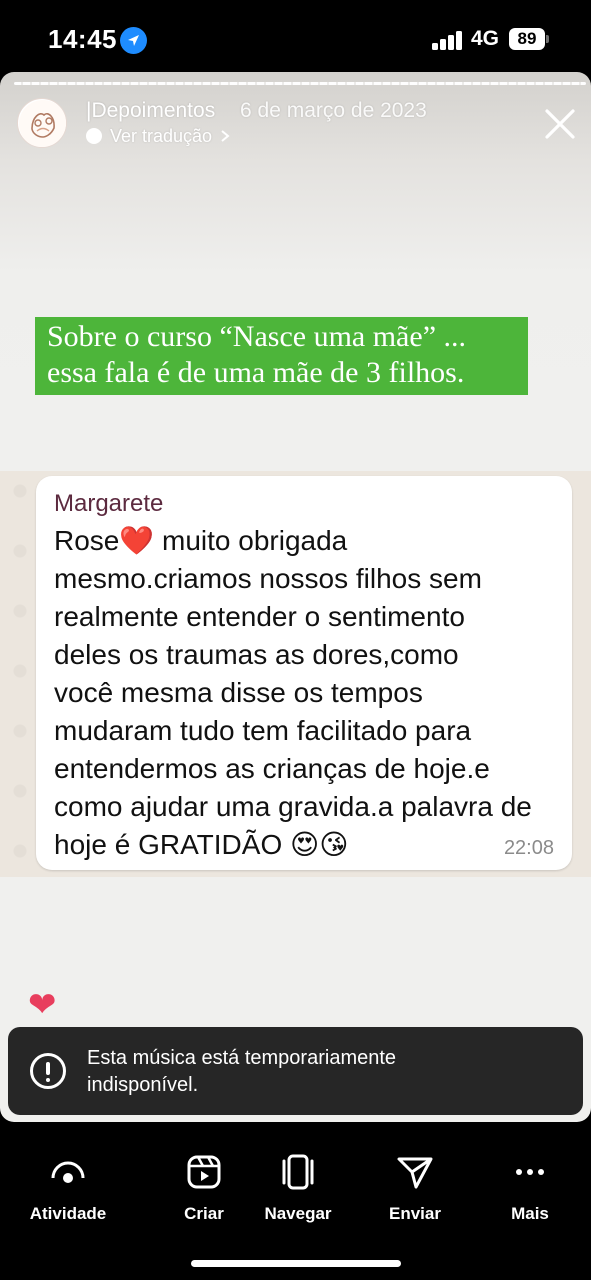 The width and height of the screenshot is (591, 1280). What do you see at coordinates (48, 1071) in the screenshot?
I see `alert-icon` at bounding box center [48, 1071].